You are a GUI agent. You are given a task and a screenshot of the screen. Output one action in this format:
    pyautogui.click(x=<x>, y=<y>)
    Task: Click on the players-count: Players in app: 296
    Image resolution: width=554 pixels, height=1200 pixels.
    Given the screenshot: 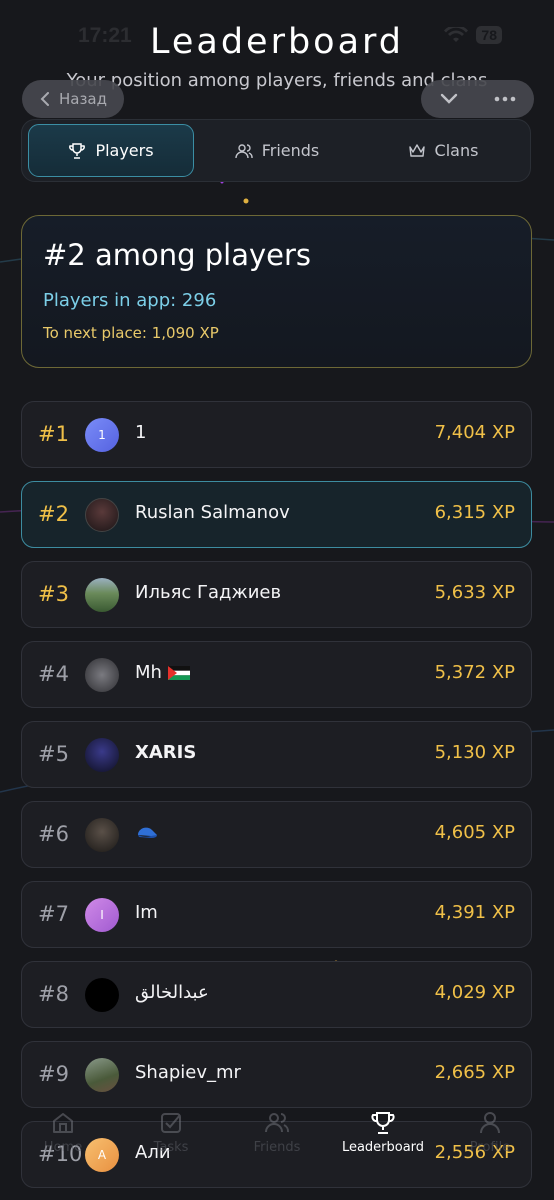 What is the action you would take?
    pyautogui.click(x=130, y=300)
    